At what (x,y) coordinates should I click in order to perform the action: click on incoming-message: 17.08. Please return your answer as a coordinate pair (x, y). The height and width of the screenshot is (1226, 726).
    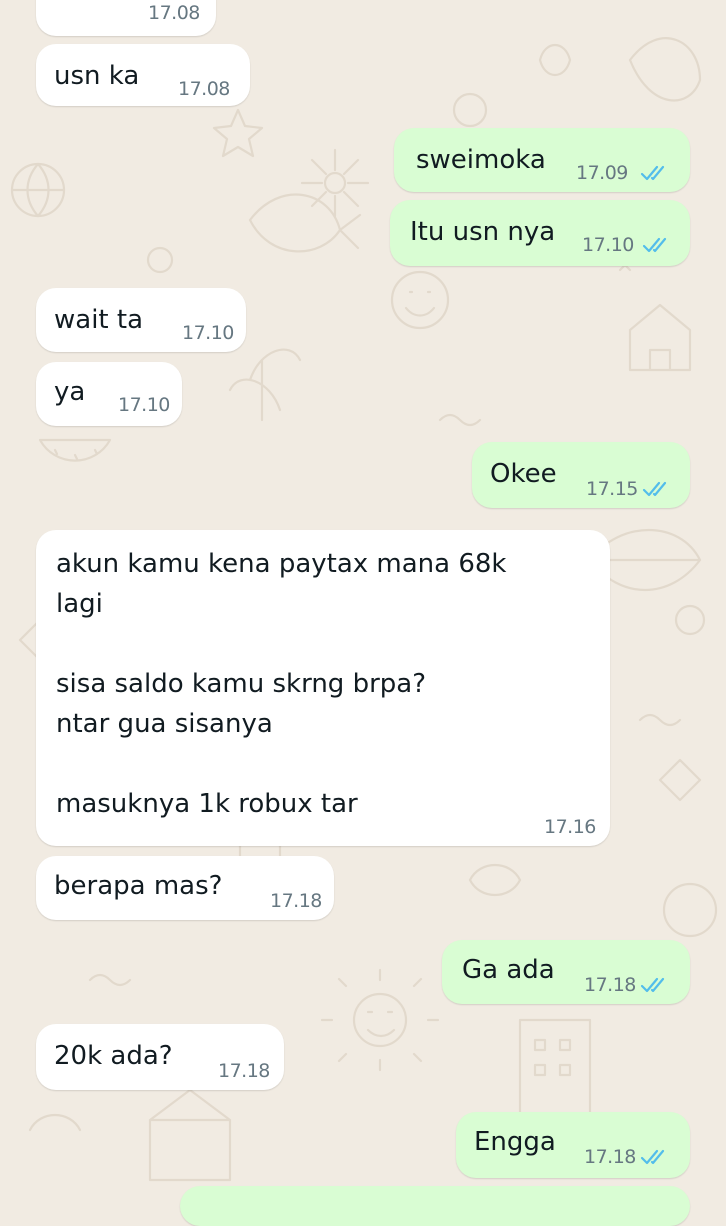
    Looking at the image, I should click on (126, 18).